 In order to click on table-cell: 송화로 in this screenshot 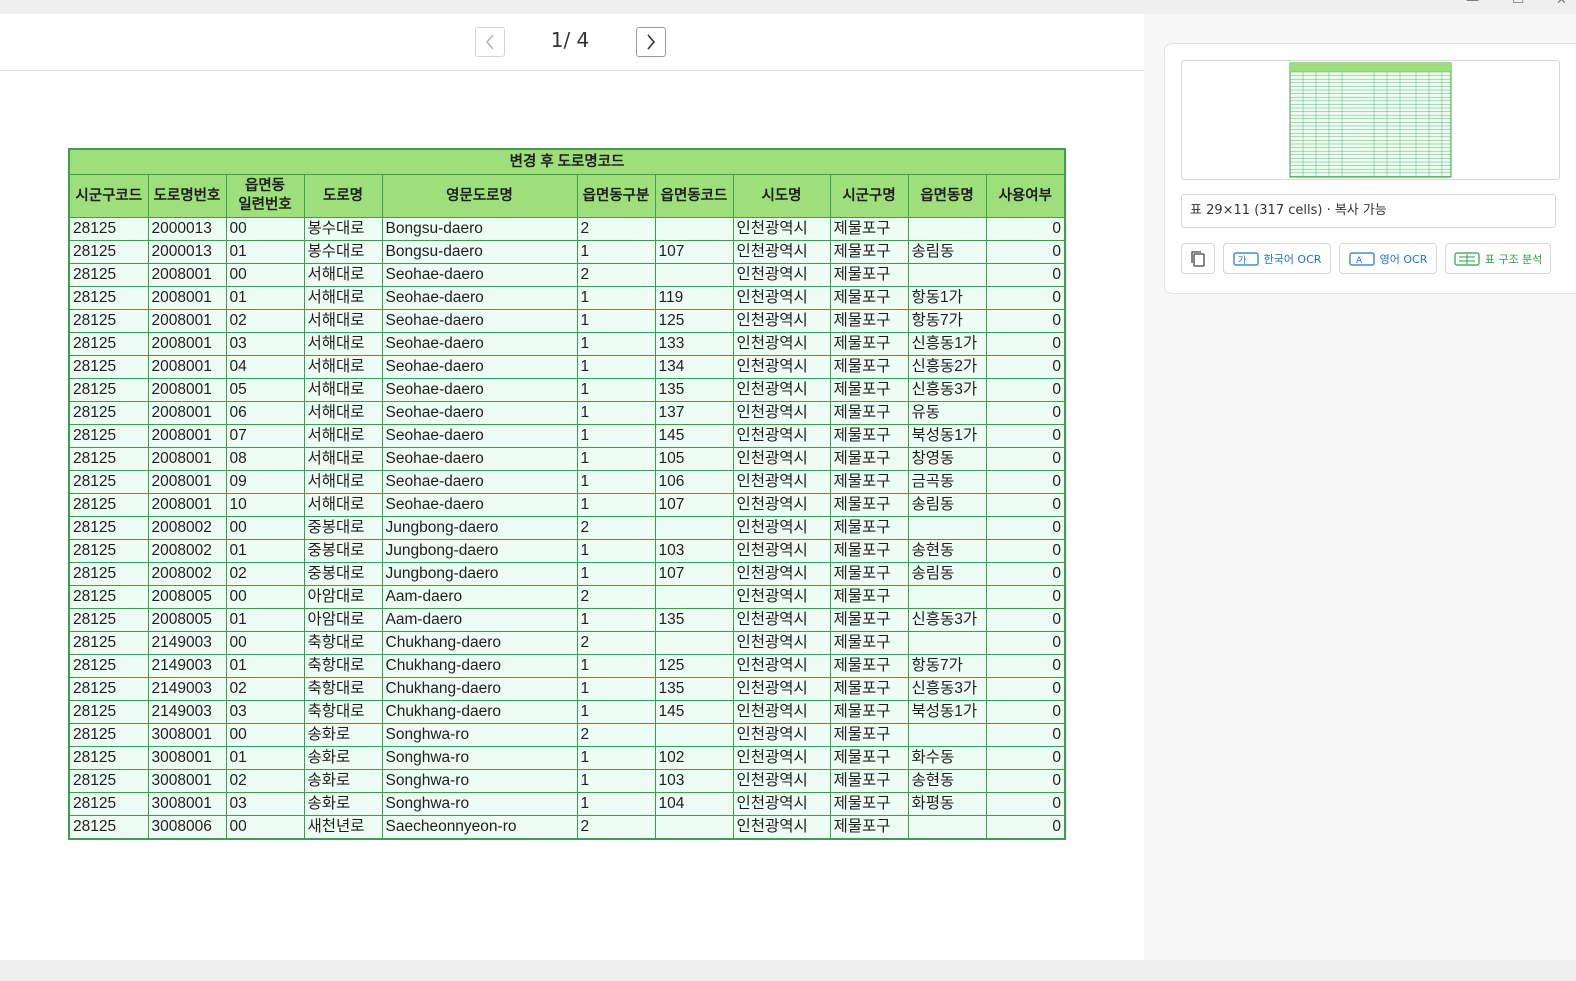, I will do `click(343, 781)`.